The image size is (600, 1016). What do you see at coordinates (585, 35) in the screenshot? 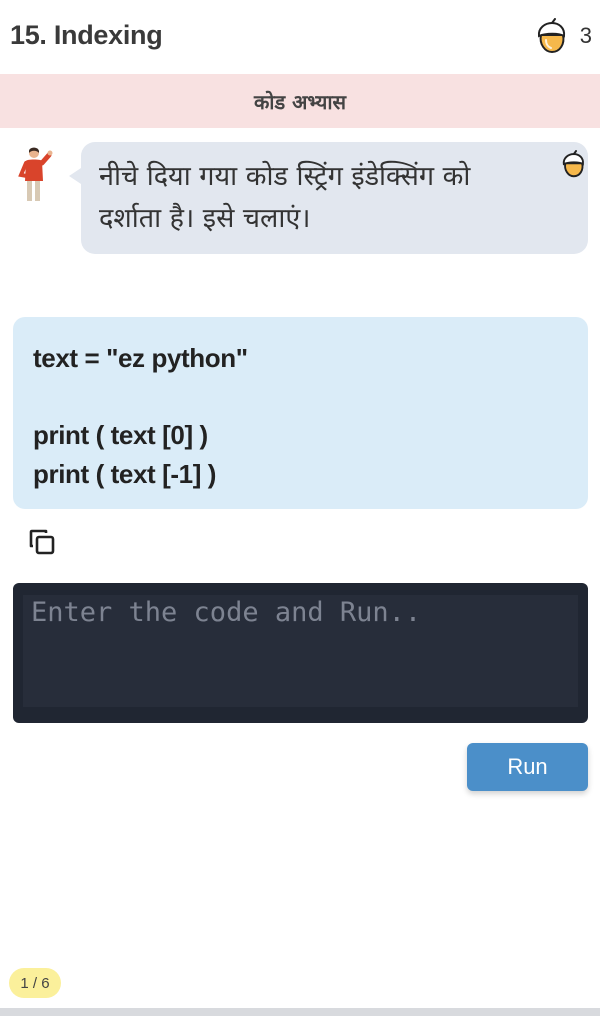
I see `acorn-count: 3` at bounding box center [585, 35].